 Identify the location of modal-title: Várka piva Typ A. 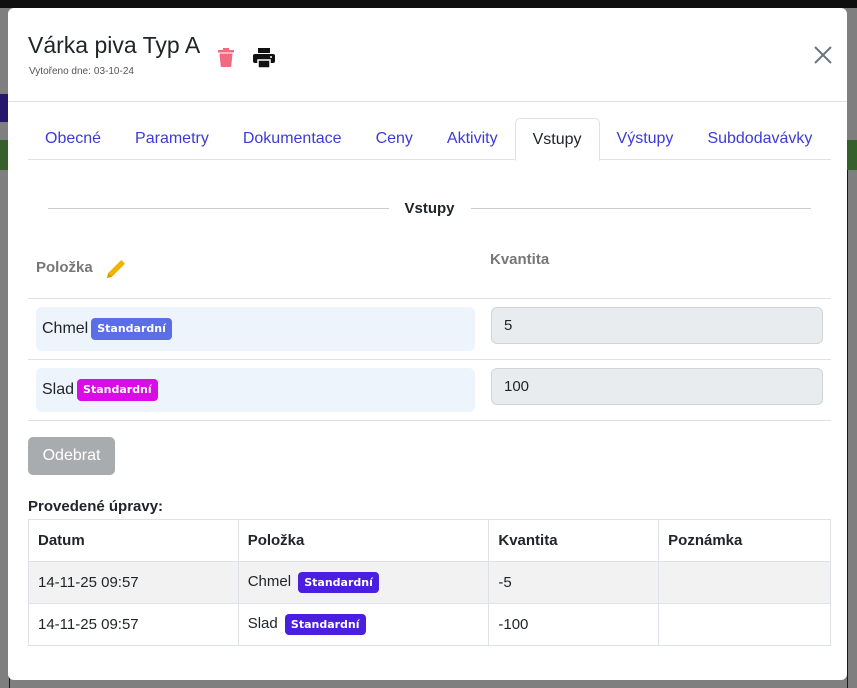
(114, 45).